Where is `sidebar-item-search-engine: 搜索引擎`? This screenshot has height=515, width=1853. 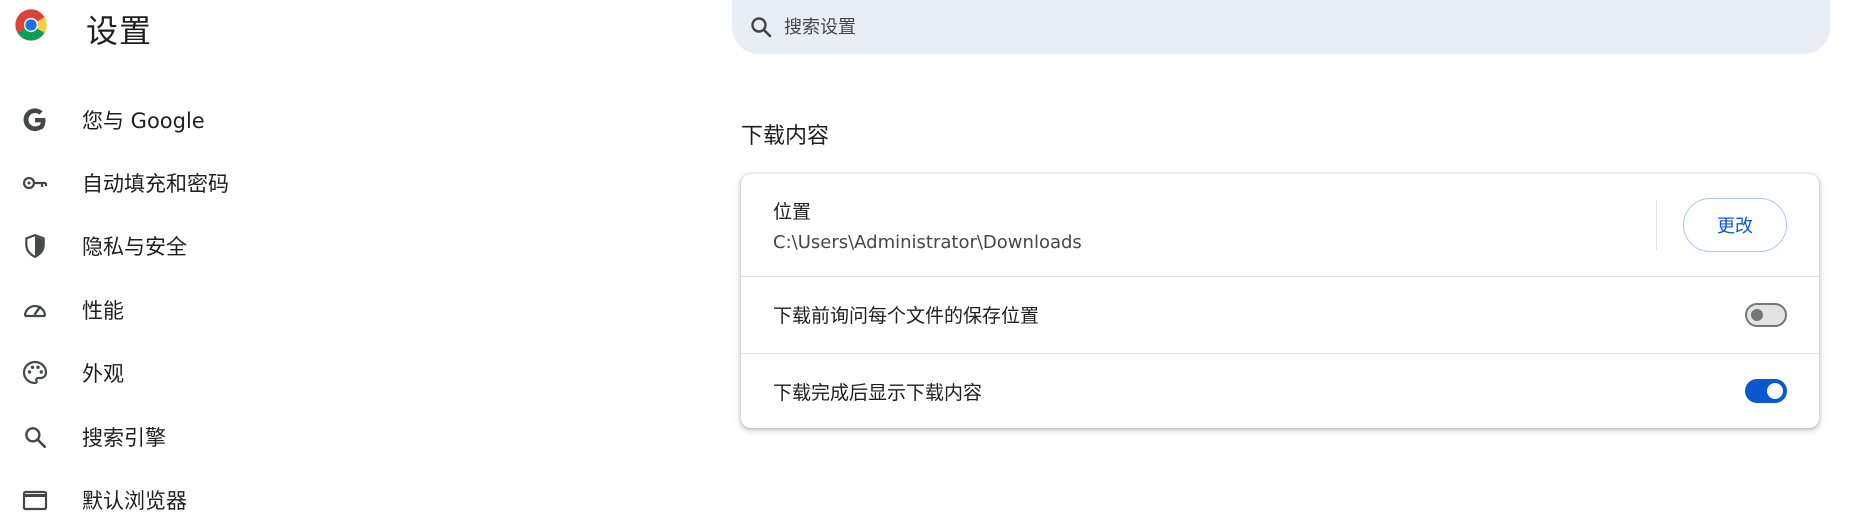 sidebar-item-search-engine: 搜索引擎 is located at coordinates (160, 436).